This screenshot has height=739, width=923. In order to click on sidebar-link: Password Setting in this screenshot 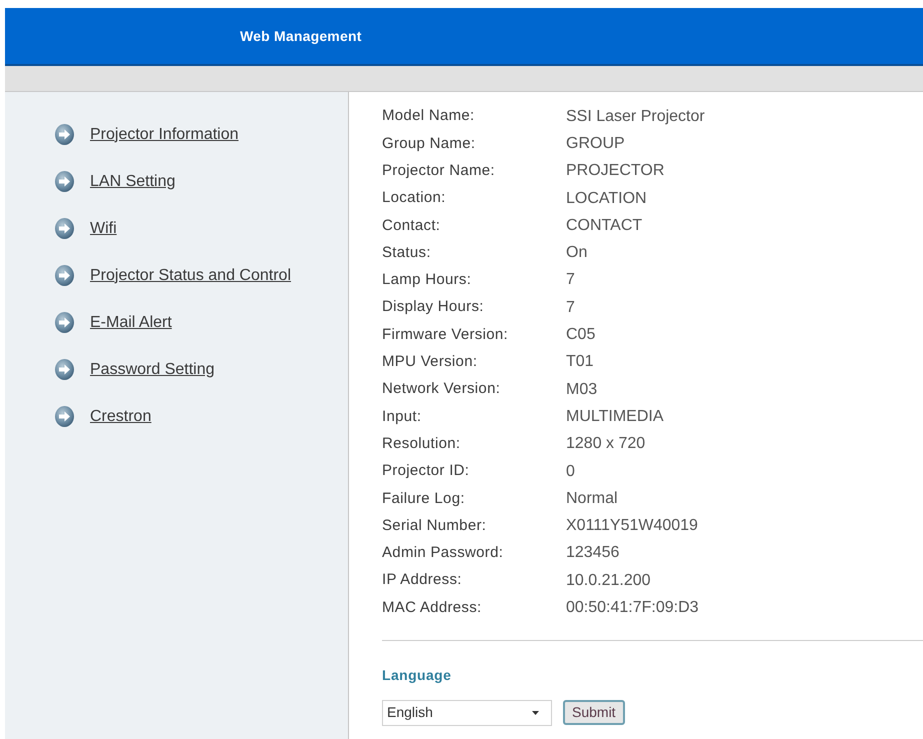, I will do `click(152, 370)`.